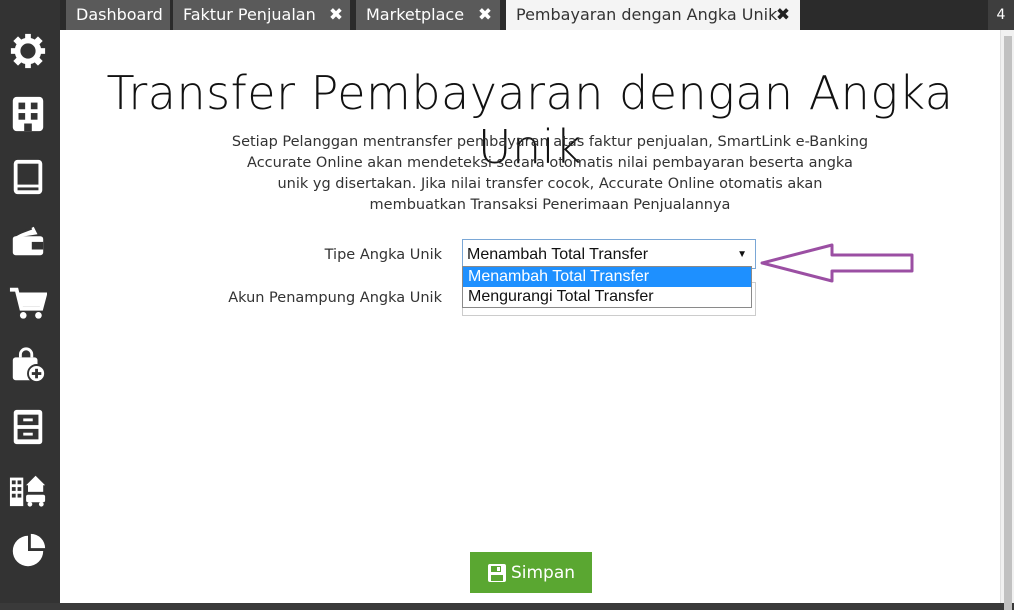 The image size is (1014, 610). What do you see at coordinates (607, 277) in the screenshot?
I see `dropdown-option-menambah: Menambah Total Transfer` at bounding box center [607, 277].